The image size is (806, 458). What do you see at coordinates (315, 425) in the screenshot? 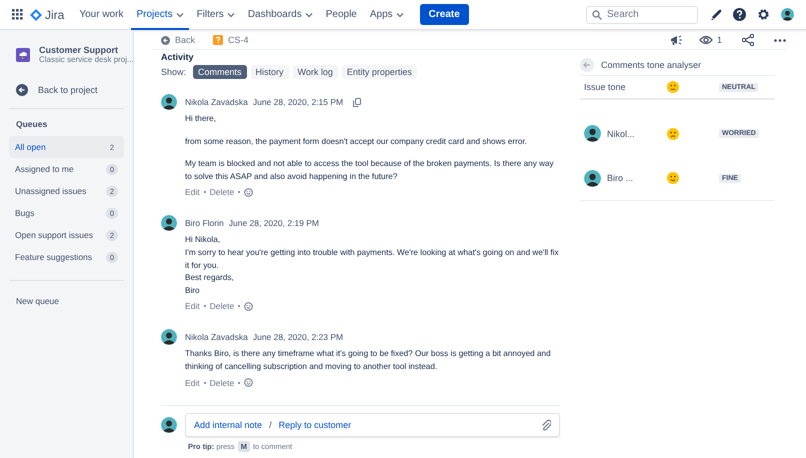
I see `reply-to-customer-link: Reply to customer` at bounding box center [315, 425].